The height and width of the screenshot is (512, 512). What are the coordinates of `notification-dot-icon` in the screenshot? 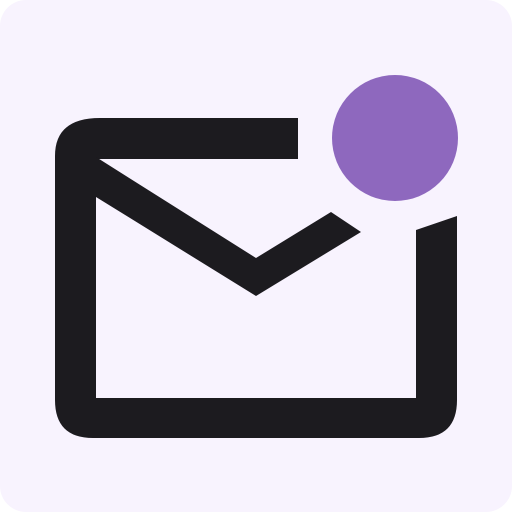 It's located at (395, 138).